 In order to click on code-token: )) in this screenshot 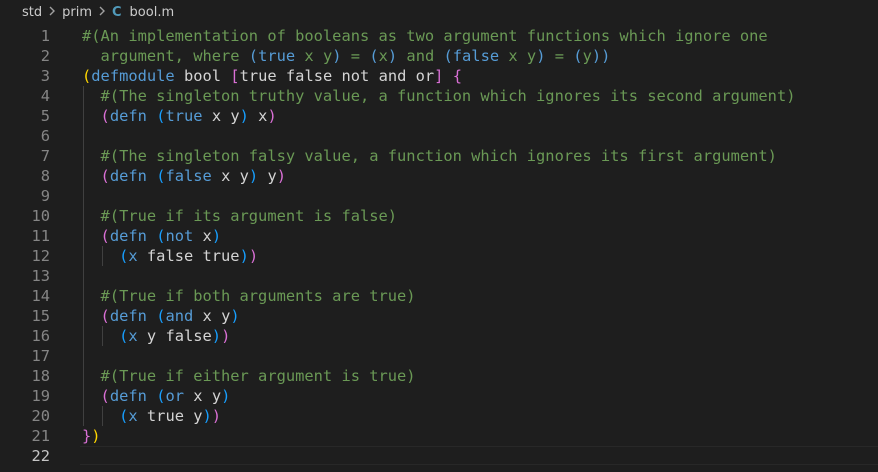, I will do `click(601, 56)`.